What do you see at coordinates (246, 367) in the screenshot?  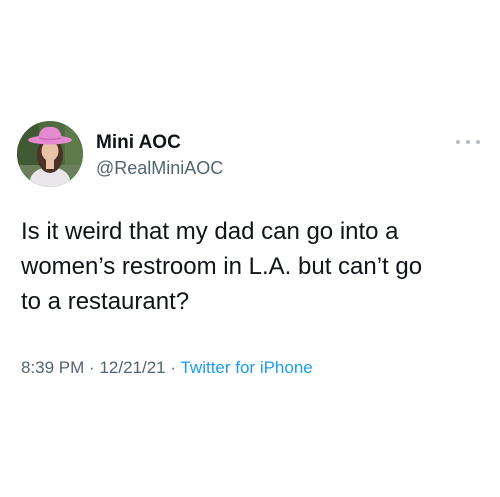 I see `tweet-source-link: Twitter for iPhone` at bounding box center [246, 367].